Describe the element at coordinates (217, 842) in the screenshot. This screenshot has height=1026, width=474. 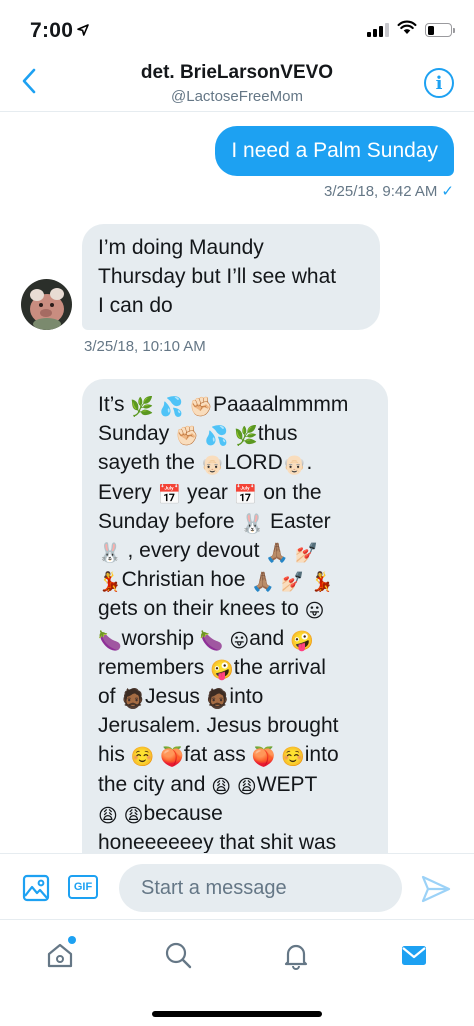
I see `message-text: honeeeeeey that shit was` at that location.